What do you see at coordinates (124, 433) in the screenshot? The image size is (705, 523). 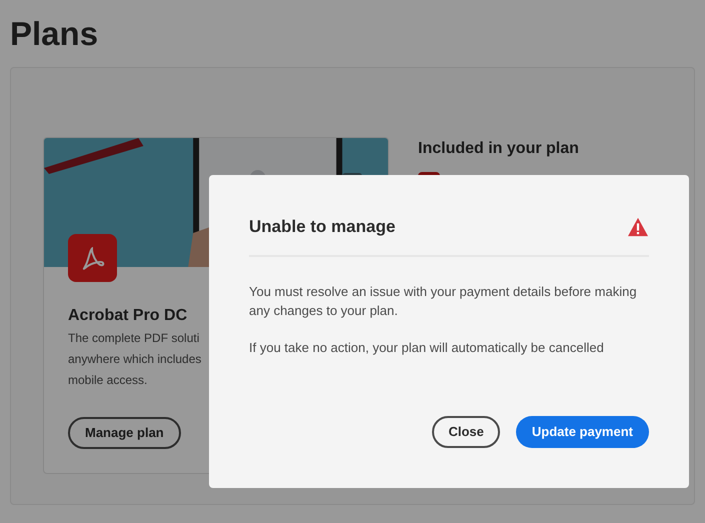 I see `manage-plan-button: Manage plan` at bounding box center [124, 433].